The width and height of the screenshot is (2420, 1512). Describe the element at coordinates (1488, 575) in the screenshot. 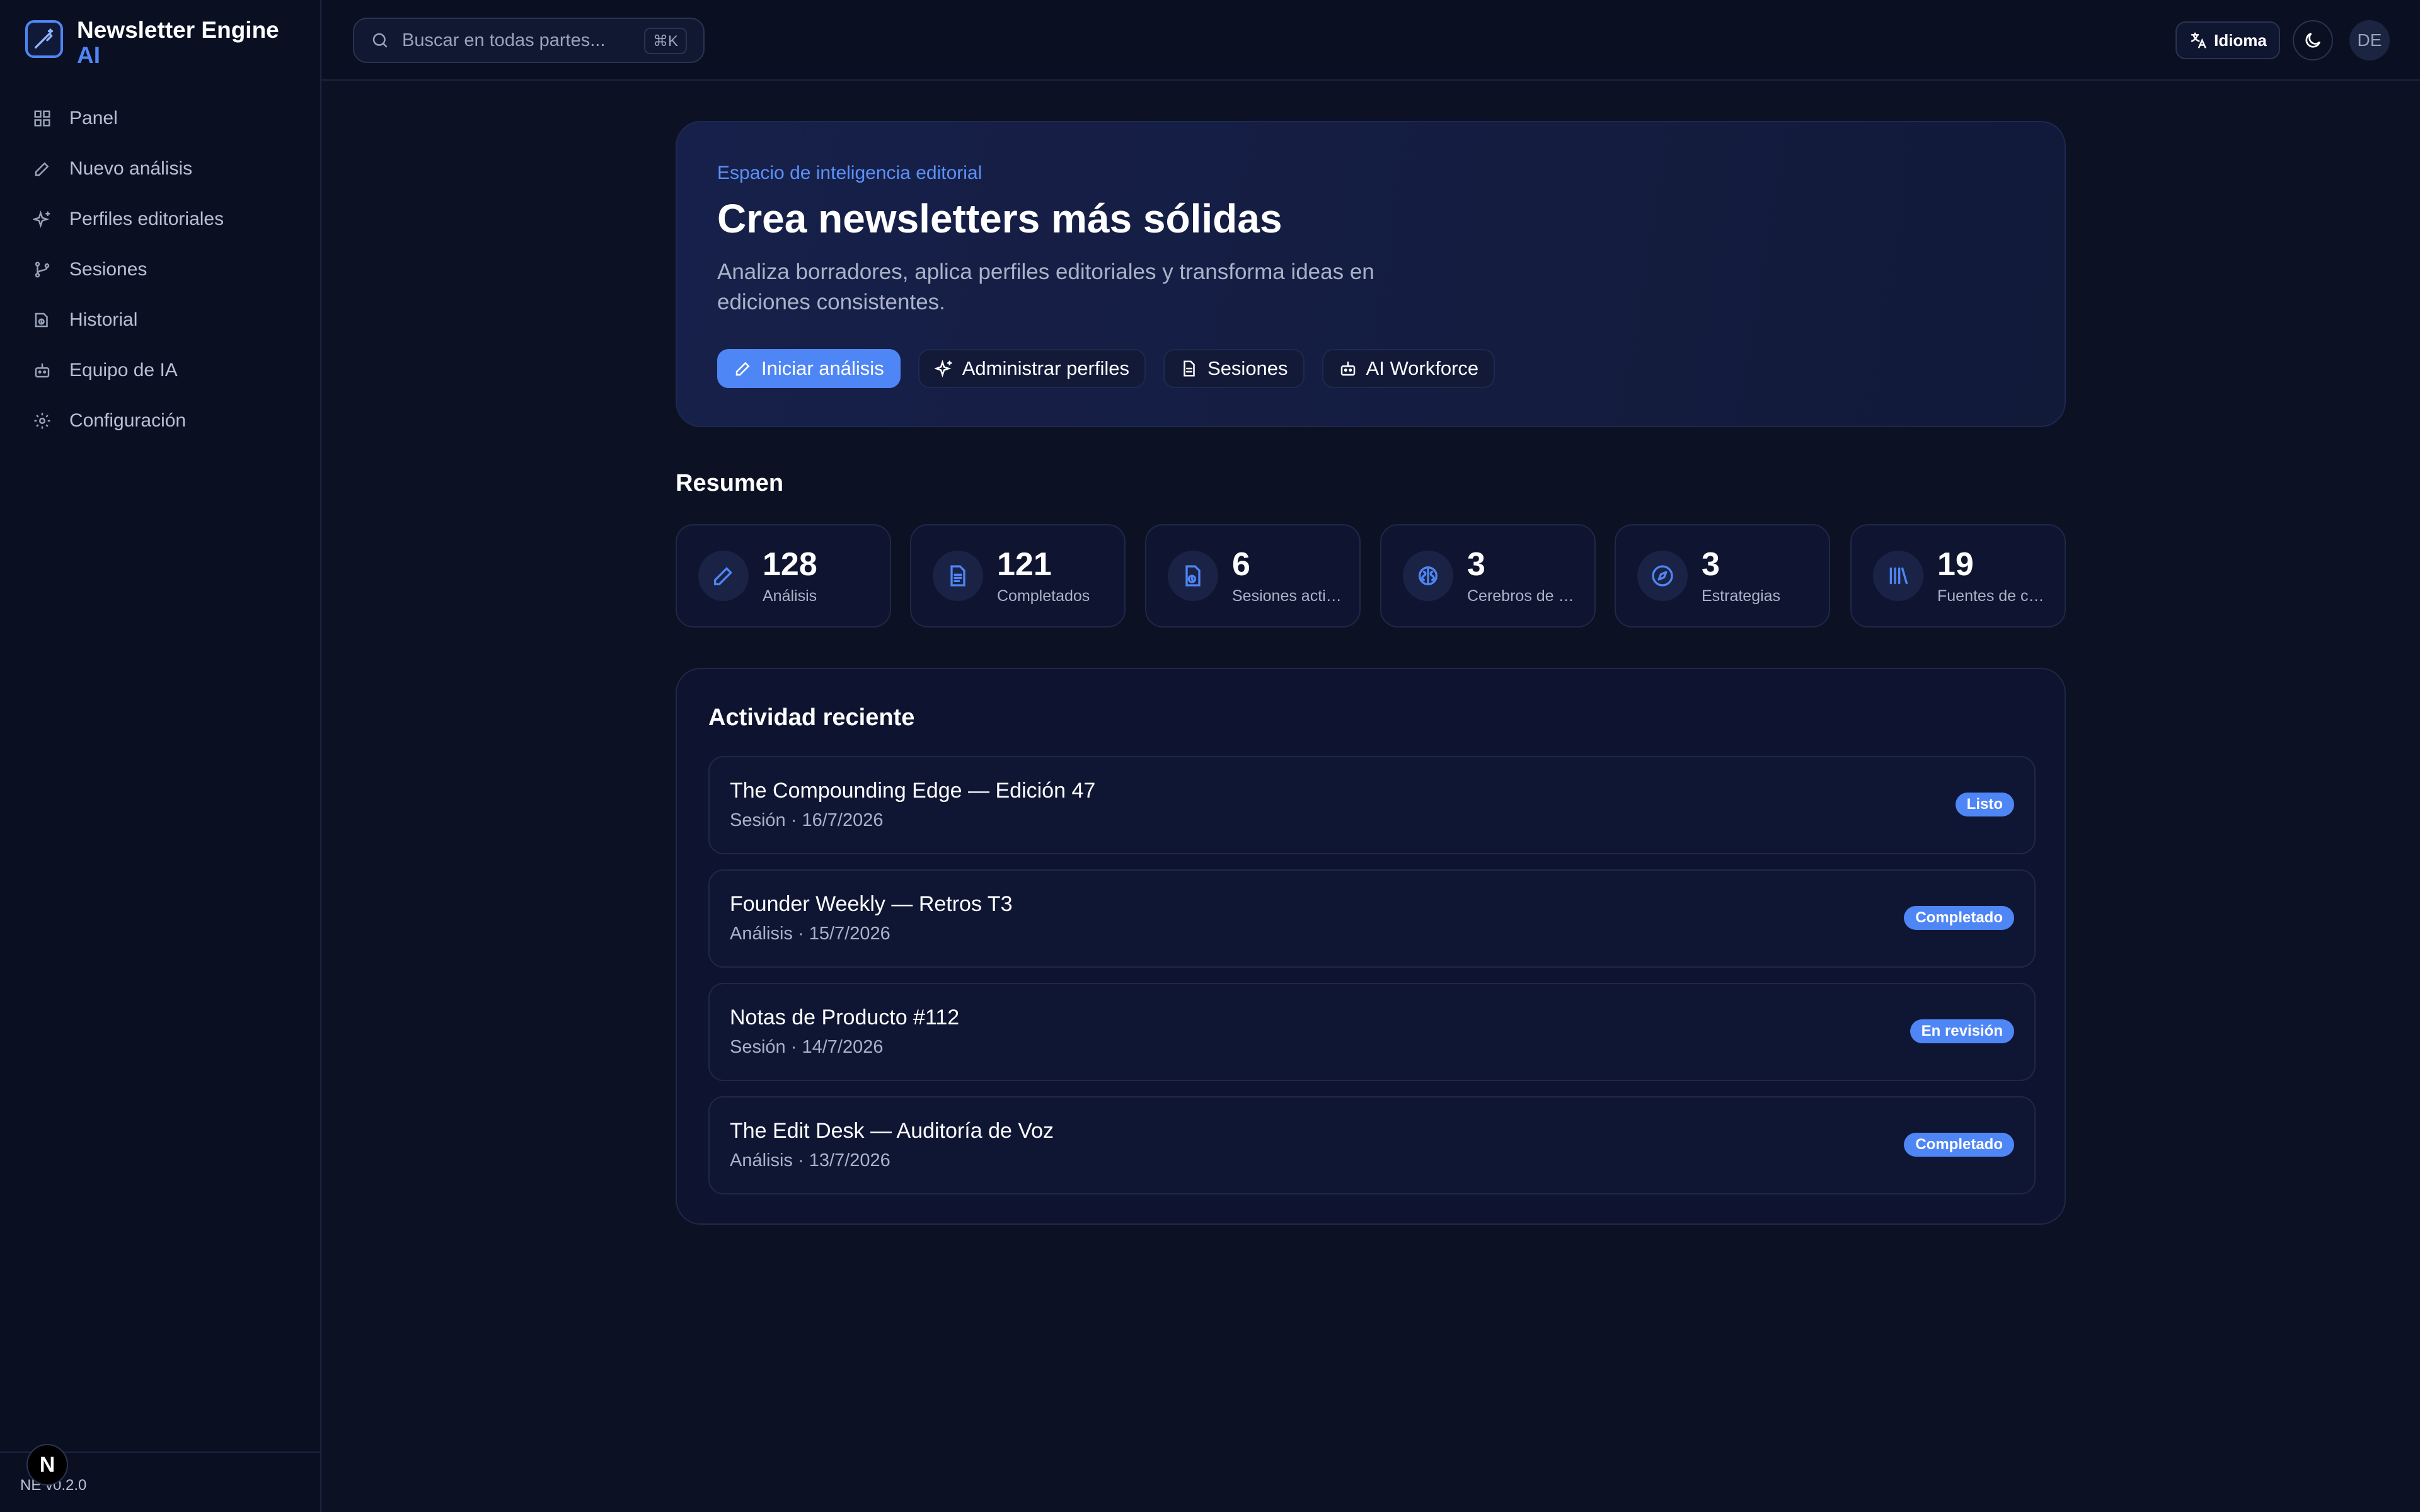

I see `stat-card-brand-brains: 3 Cerebros de marca` at that location.